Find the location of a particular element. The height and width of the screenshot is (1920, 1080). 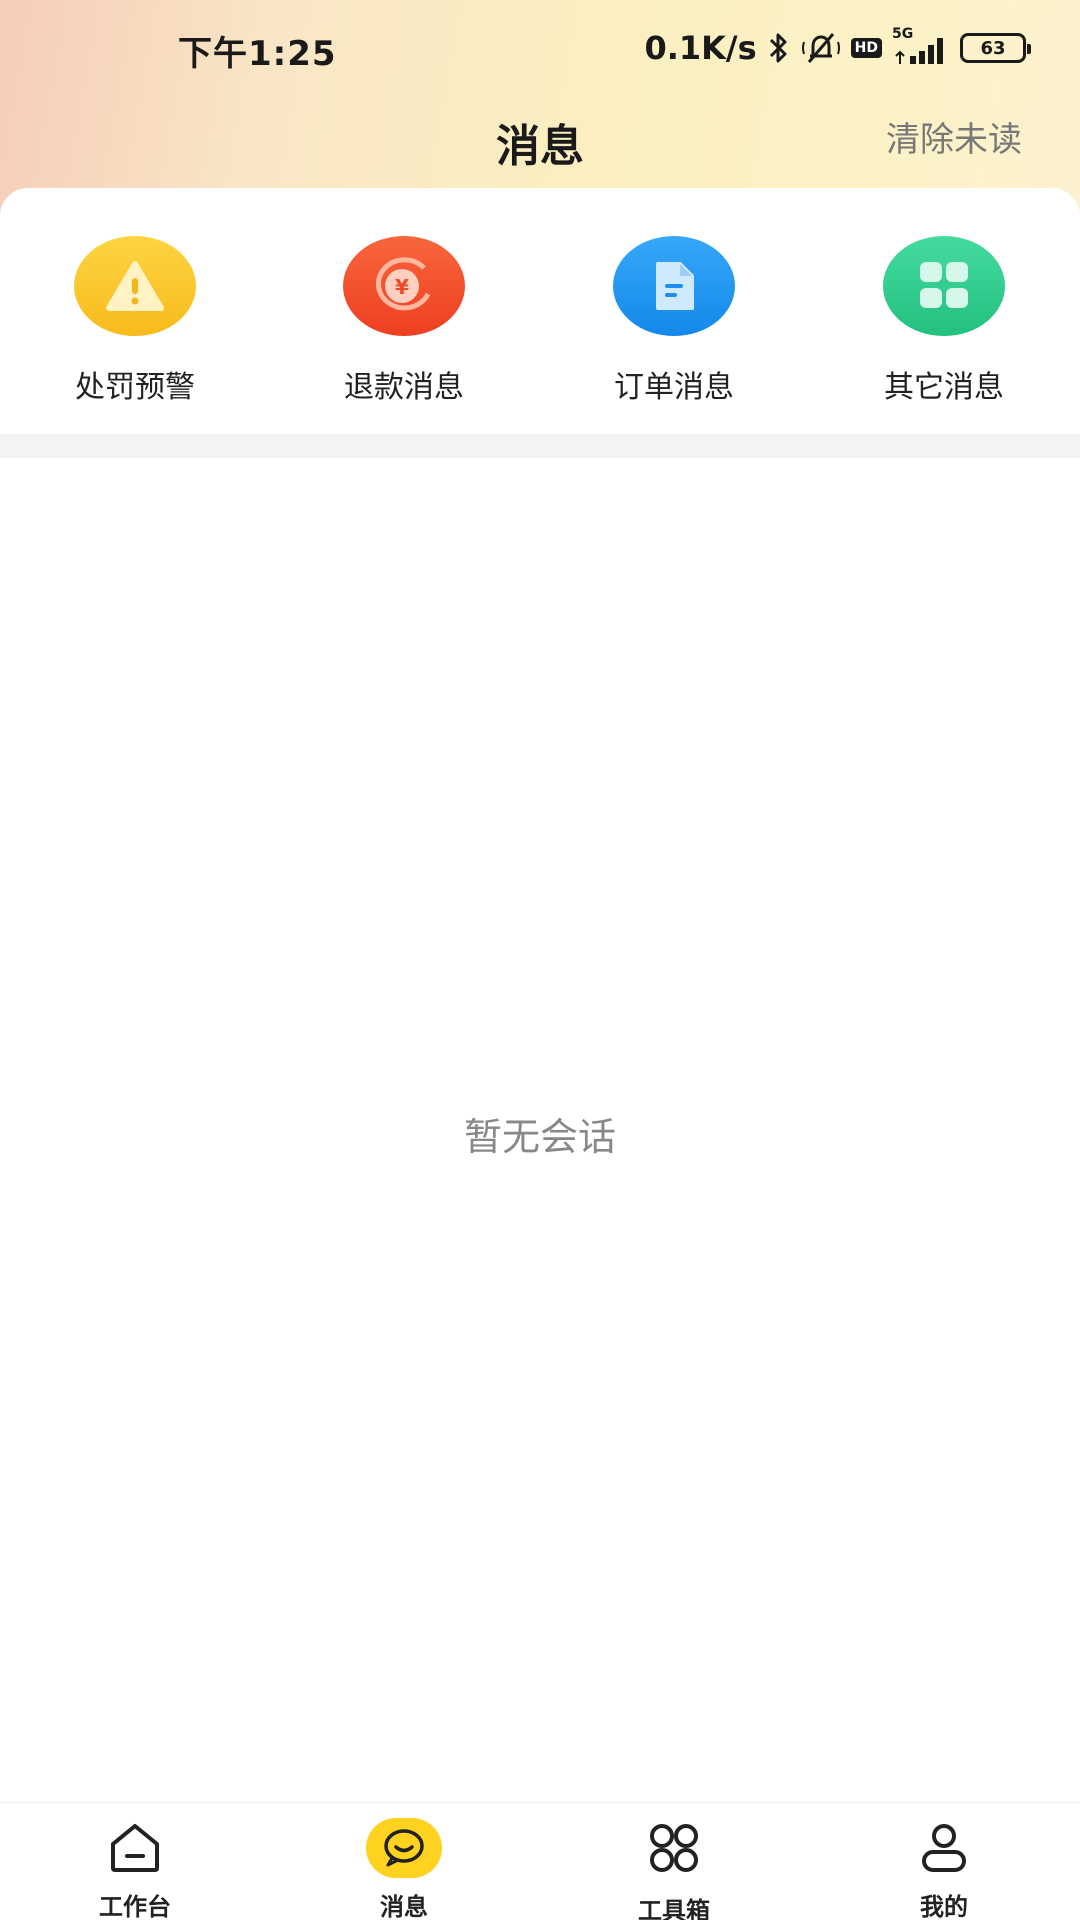

section-divider is located at coordinates (540, 446).